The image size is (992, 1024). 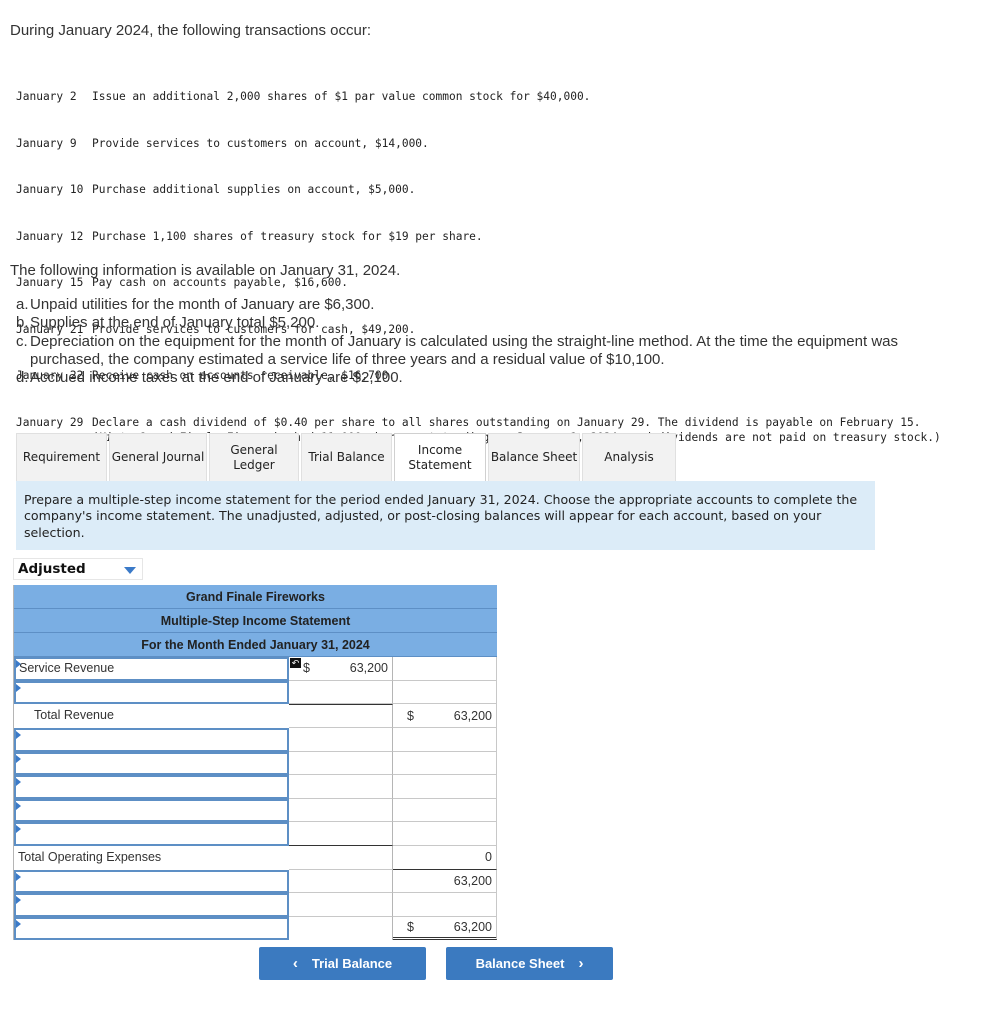 I want to click on tab-general-journal: General Journal, so click(x=158, y=457).